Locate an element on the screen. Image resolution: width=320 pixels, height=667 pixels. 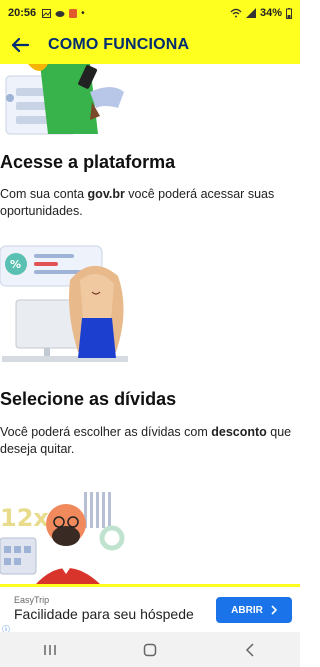
home-button is located at coordinates (150, 649).